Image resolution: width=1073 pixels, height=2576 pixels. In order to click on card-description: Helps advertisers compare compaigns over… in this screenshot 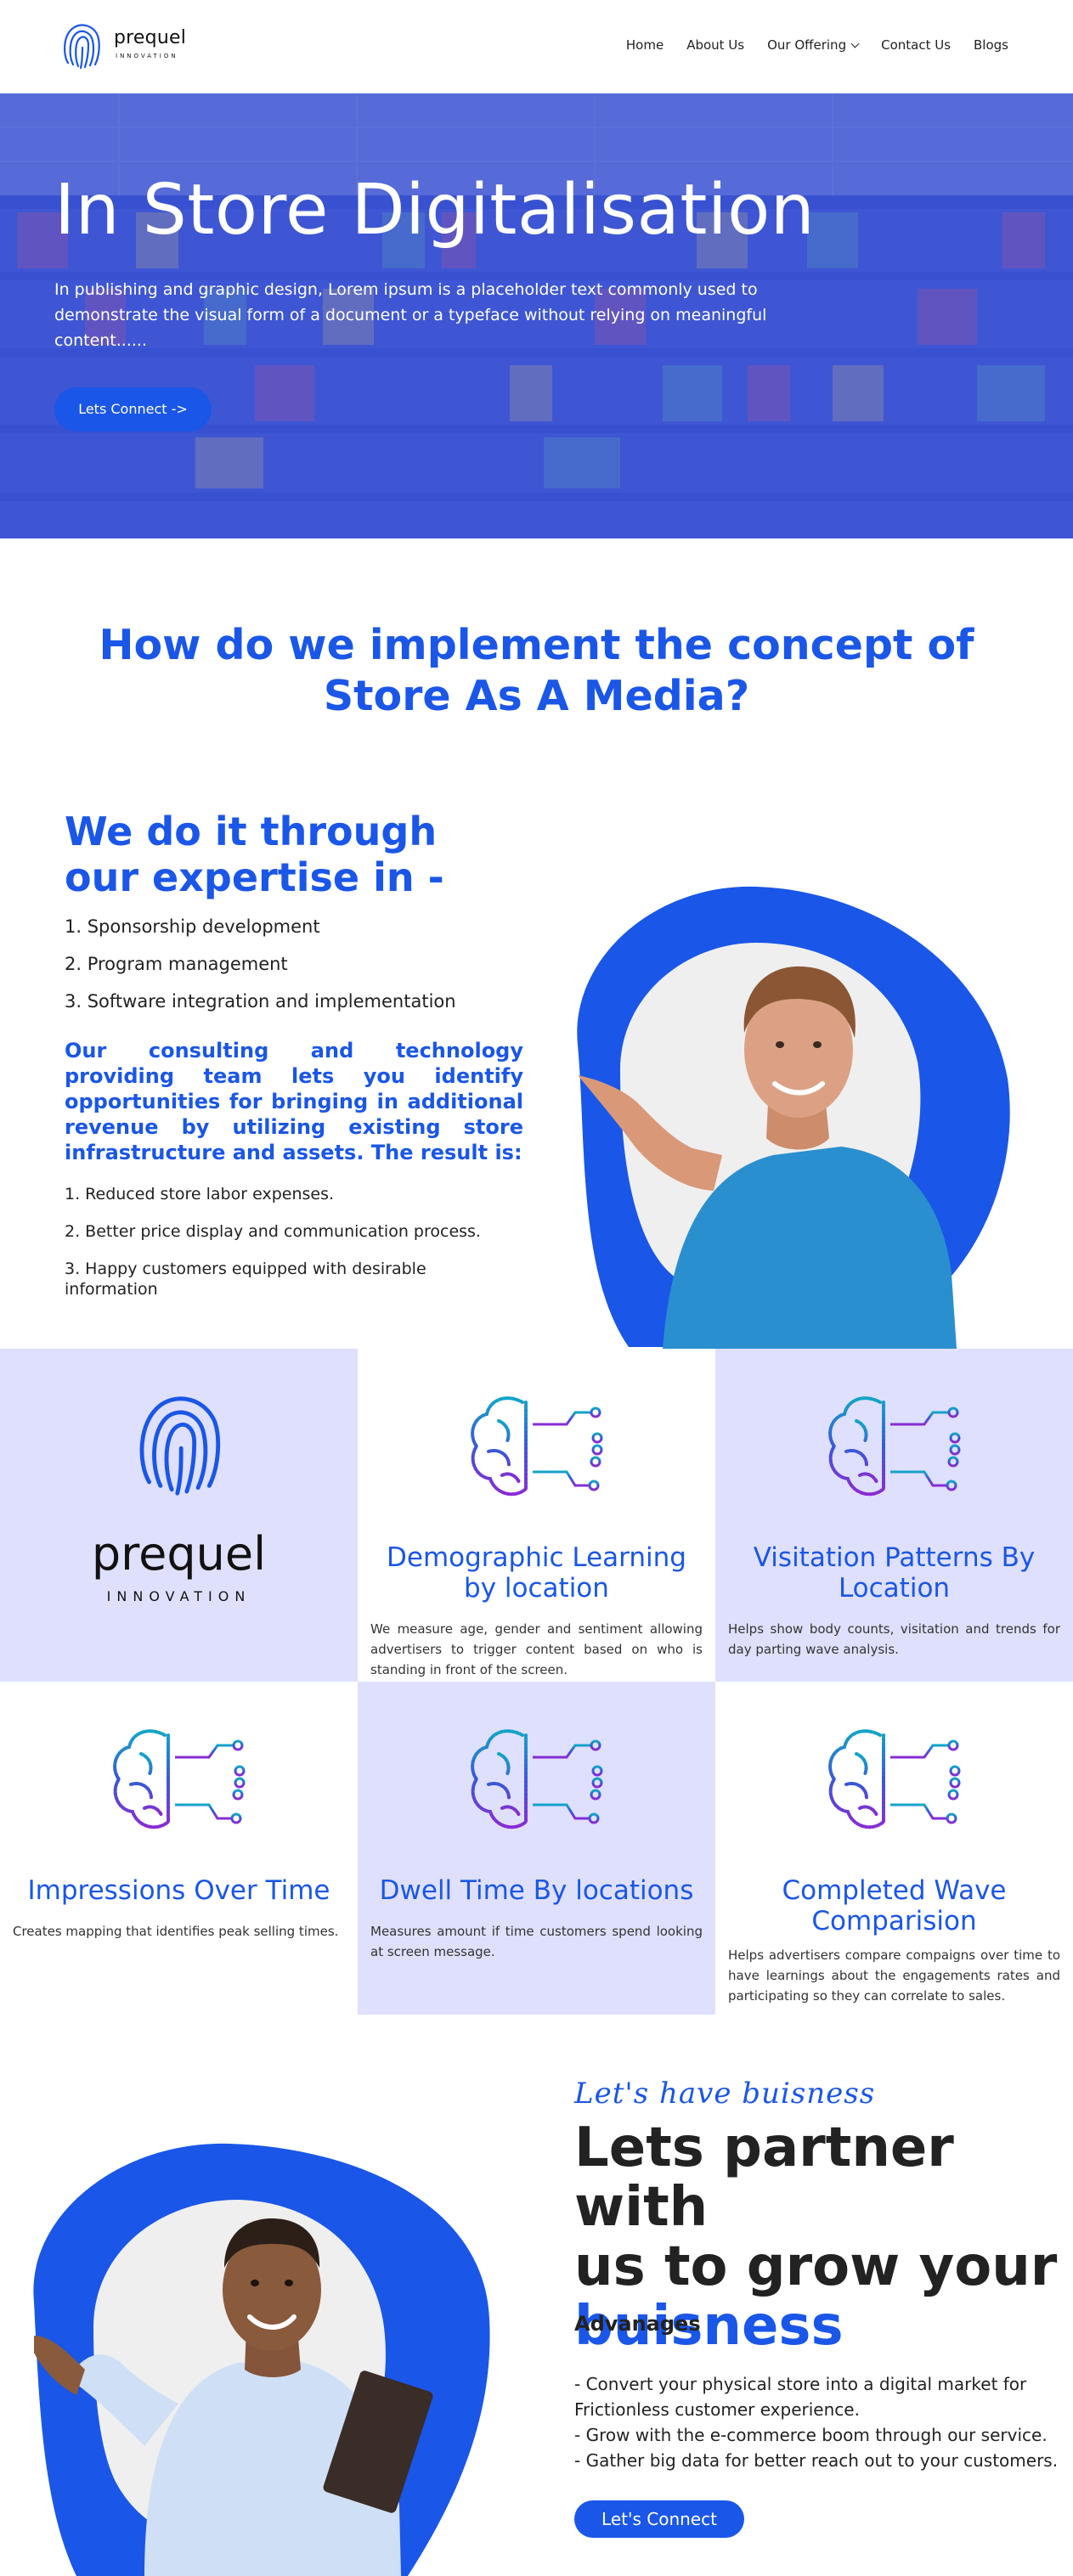, I will do `click(894, 1976)`.